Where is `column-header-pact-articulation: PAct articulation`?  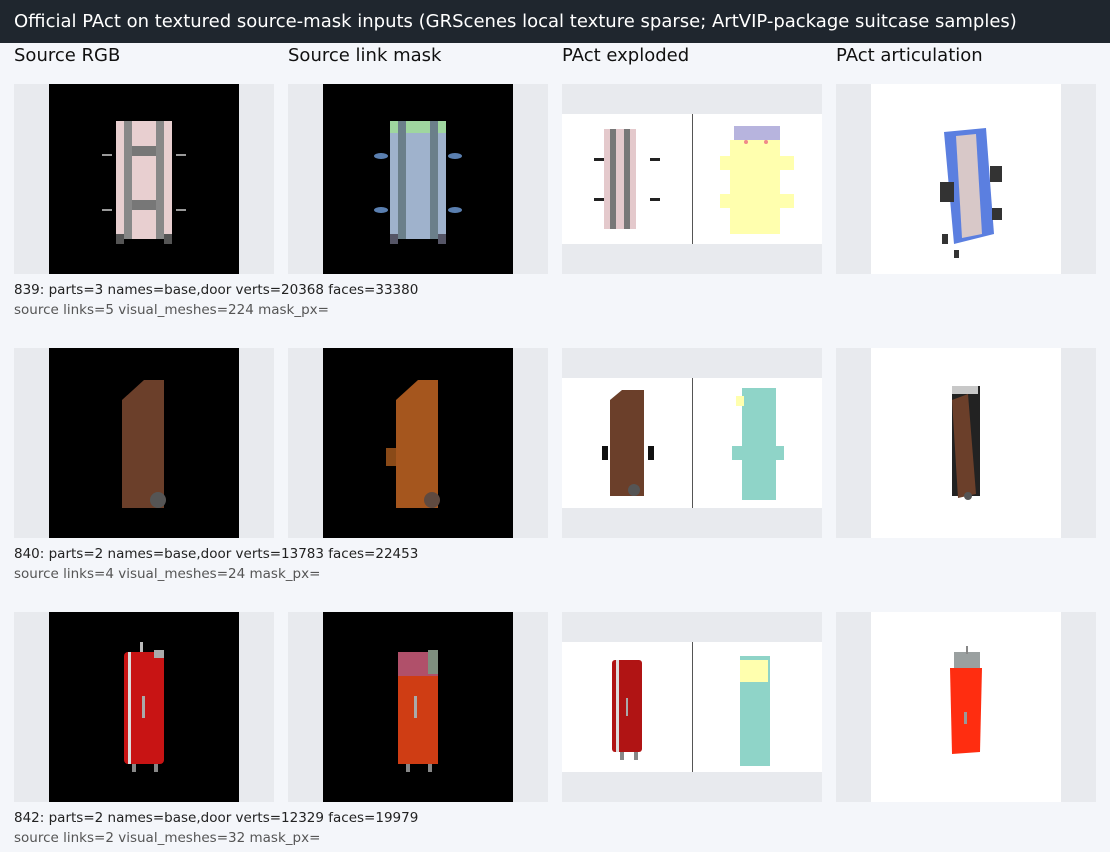 column-header-pact-articulation: PAct articulation is located at coordinates (909, 55).